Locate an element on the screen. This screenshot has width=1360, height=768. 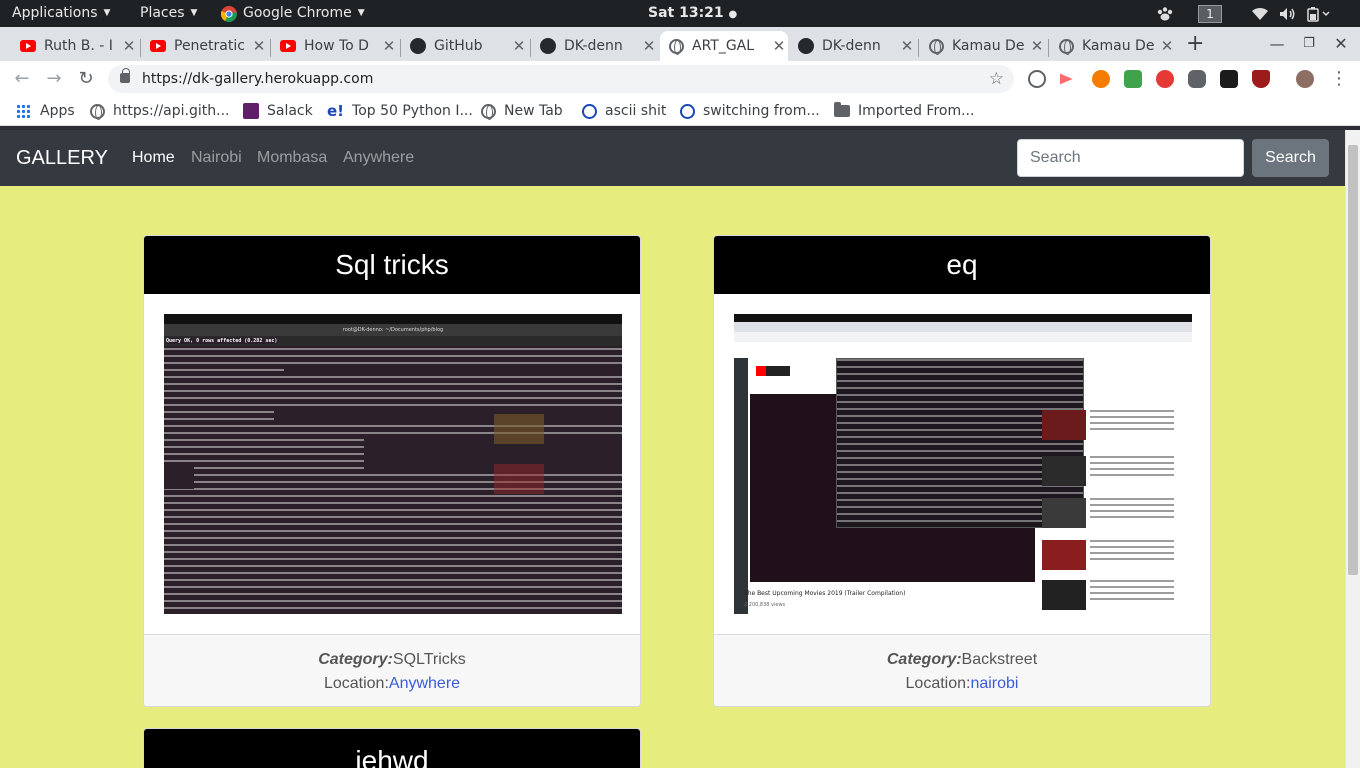
gallery-card: iehwd is located at coordinates (392, 748).